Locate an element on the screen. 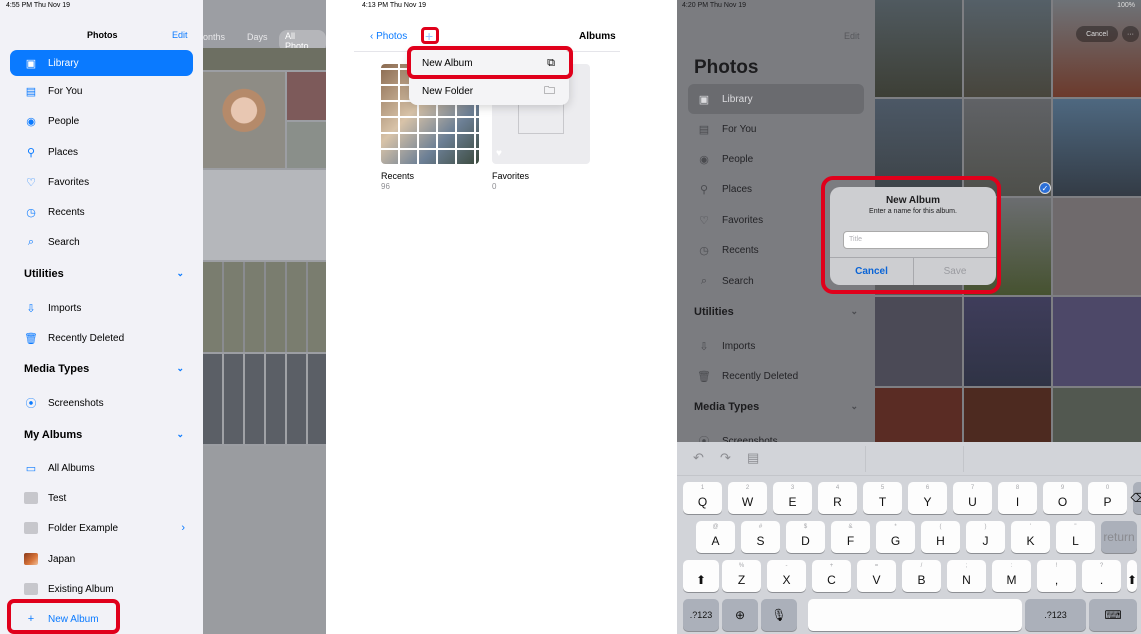 Image resolution: width=1141 pixels, height=634 pixels. key-n: ; N is located at coordinates (966, 576).